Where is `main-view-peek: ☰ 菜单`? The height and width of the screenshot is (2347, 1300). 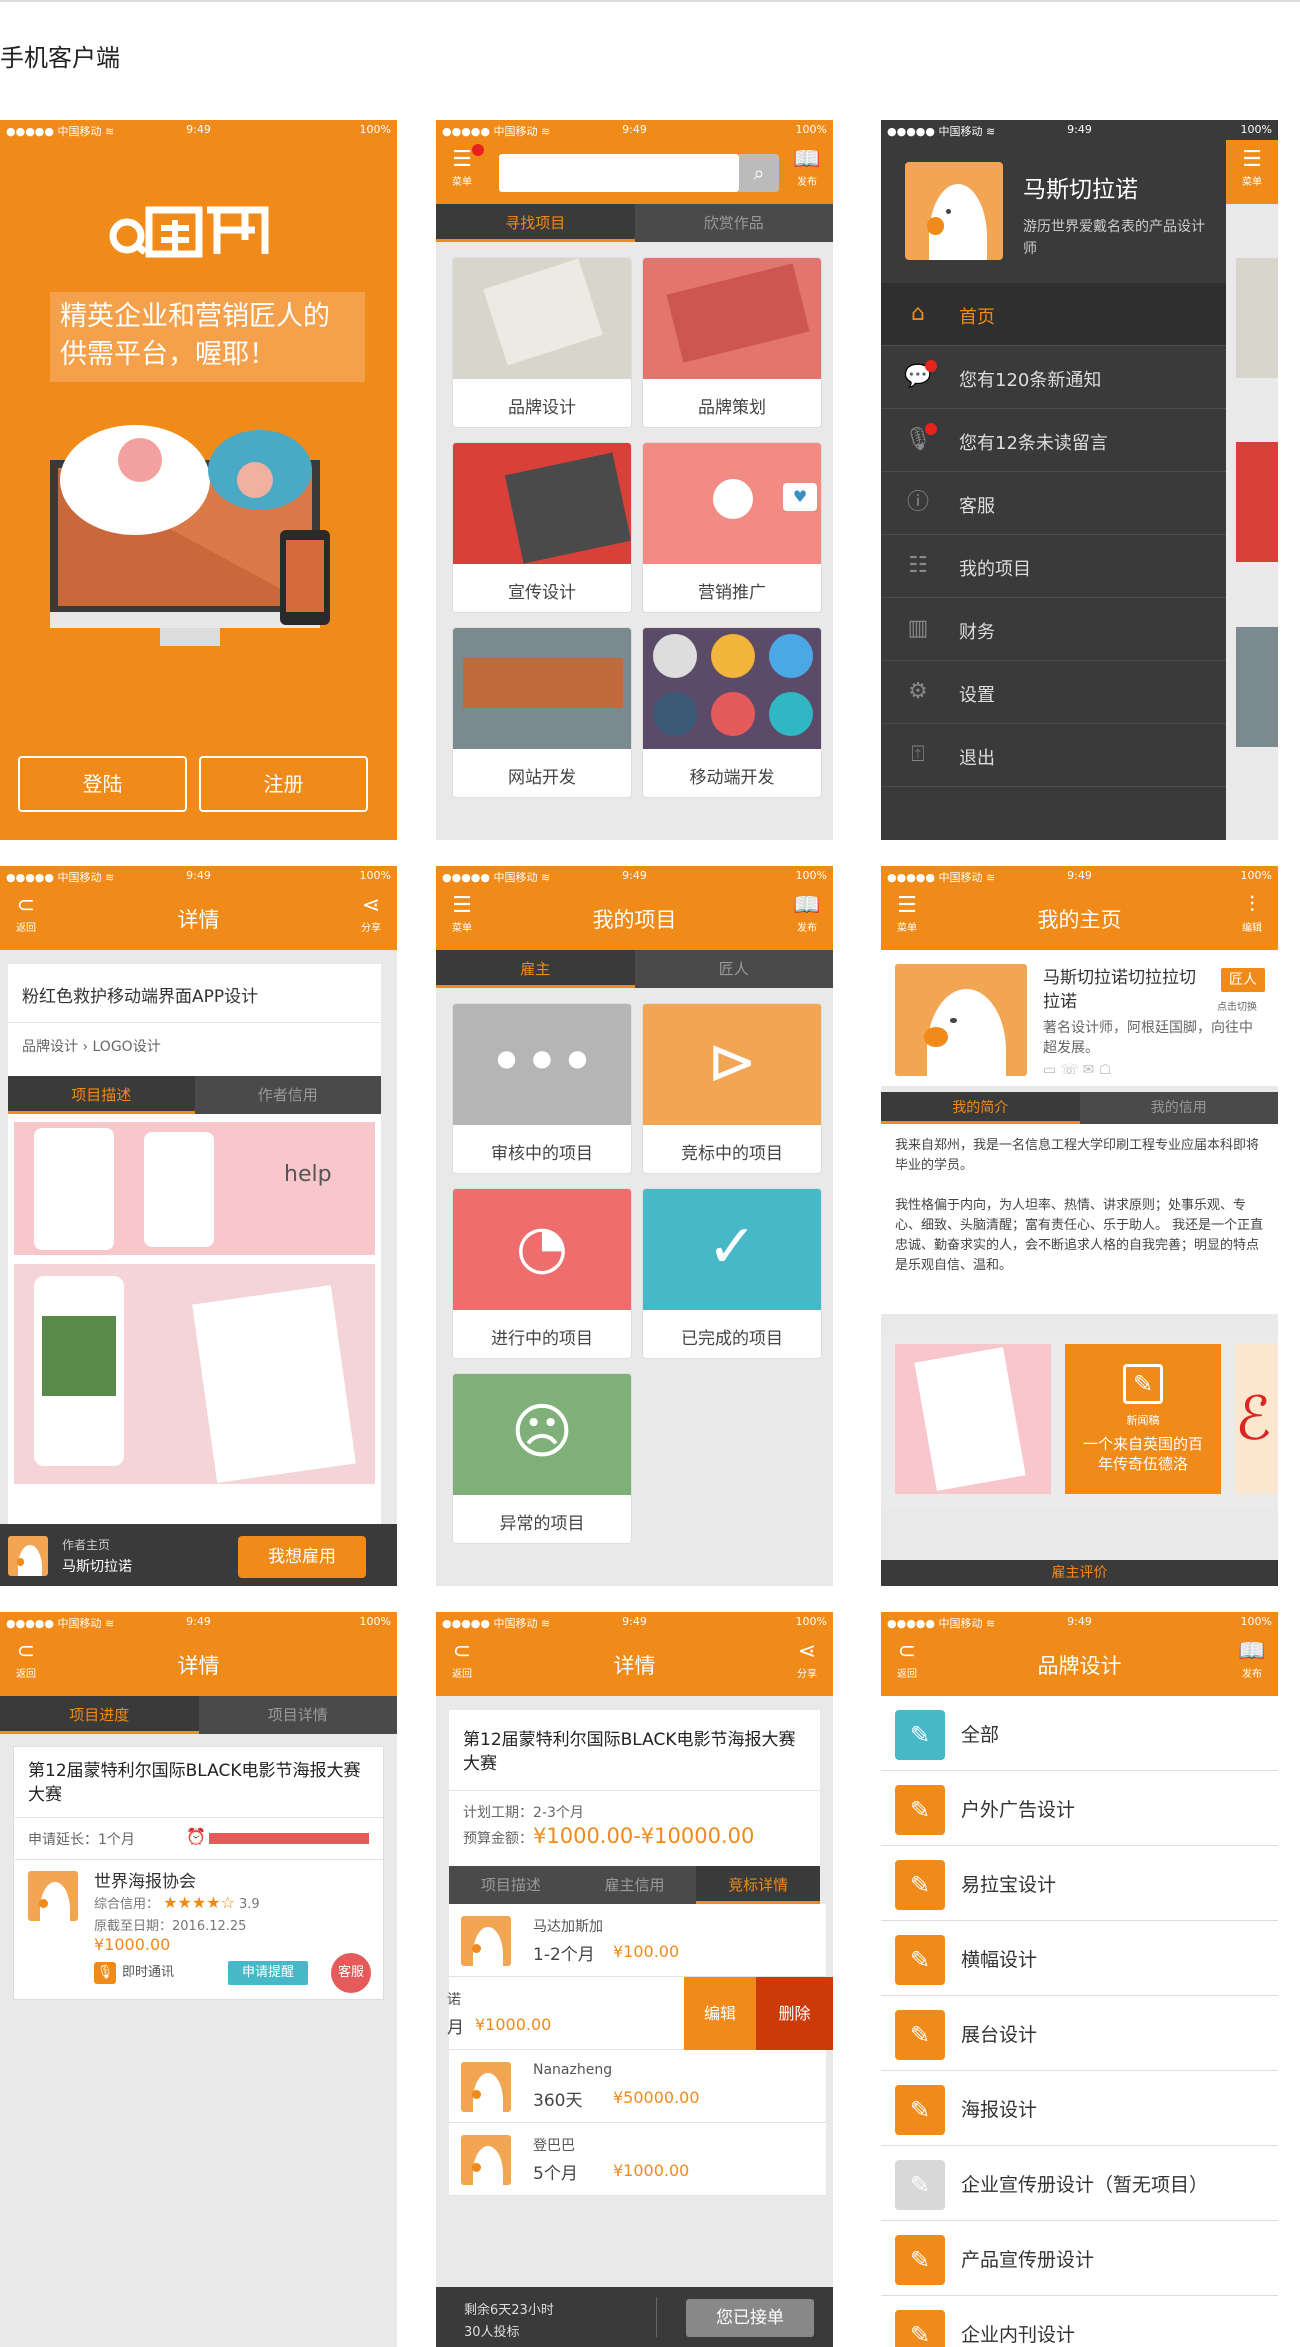
main-view-peek: ☰ 菜单 is located at coordinates (1252, 490).